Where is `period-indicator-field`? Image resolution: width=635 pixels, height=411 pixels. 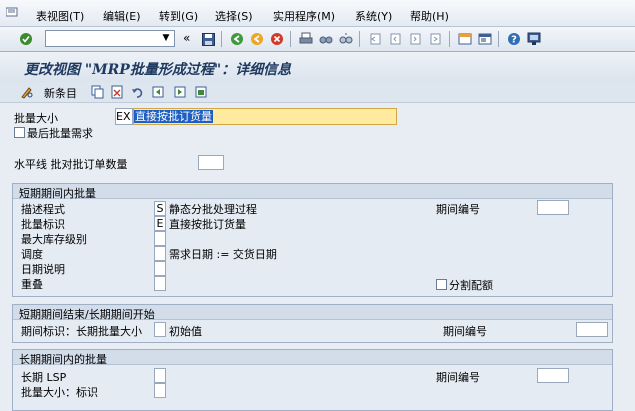
period-indicator-field is located at coordinates (160, 329).